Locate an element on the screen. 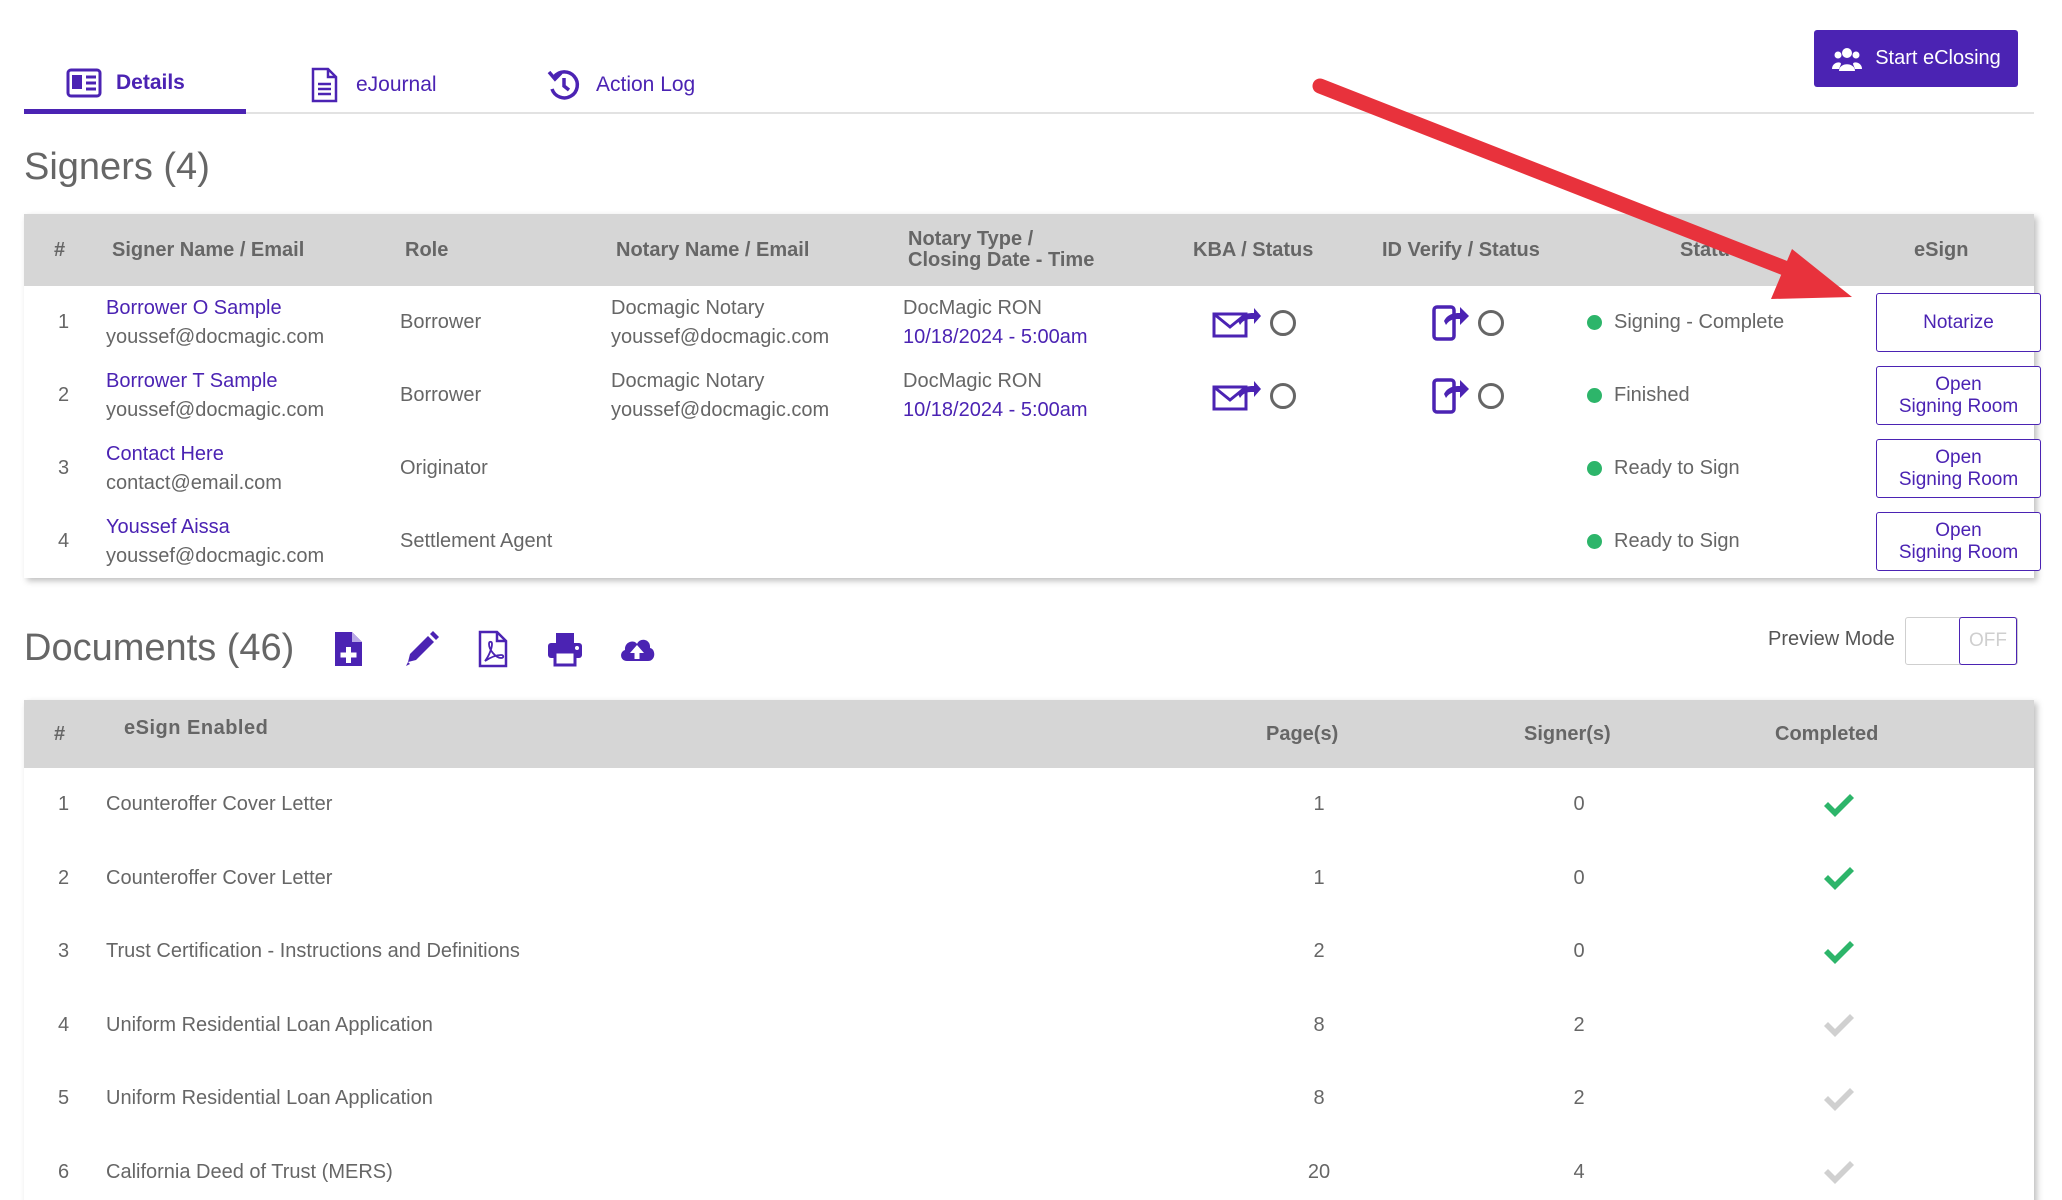  tab-action-log: Action Log is located at coordinates (620, 85).